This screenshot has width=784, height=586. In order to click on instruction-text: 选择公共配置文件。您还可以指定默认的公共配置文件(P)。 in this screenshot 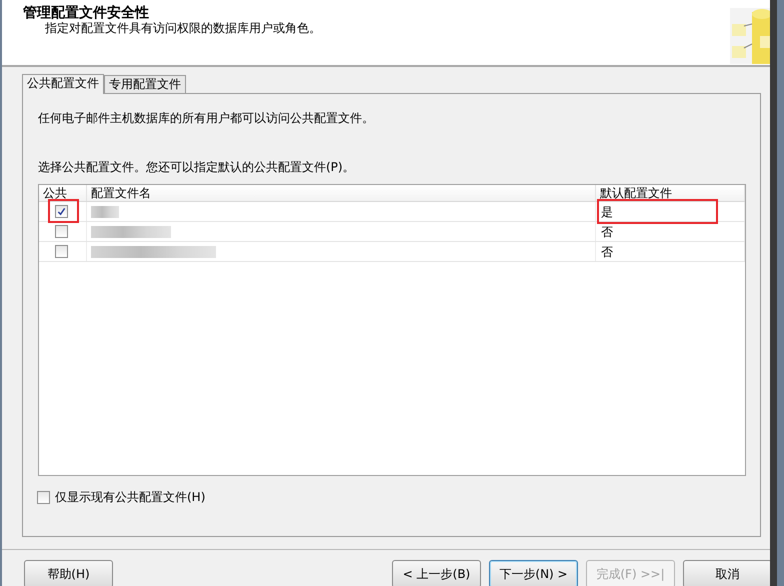, I will do `click(197, 167)`.